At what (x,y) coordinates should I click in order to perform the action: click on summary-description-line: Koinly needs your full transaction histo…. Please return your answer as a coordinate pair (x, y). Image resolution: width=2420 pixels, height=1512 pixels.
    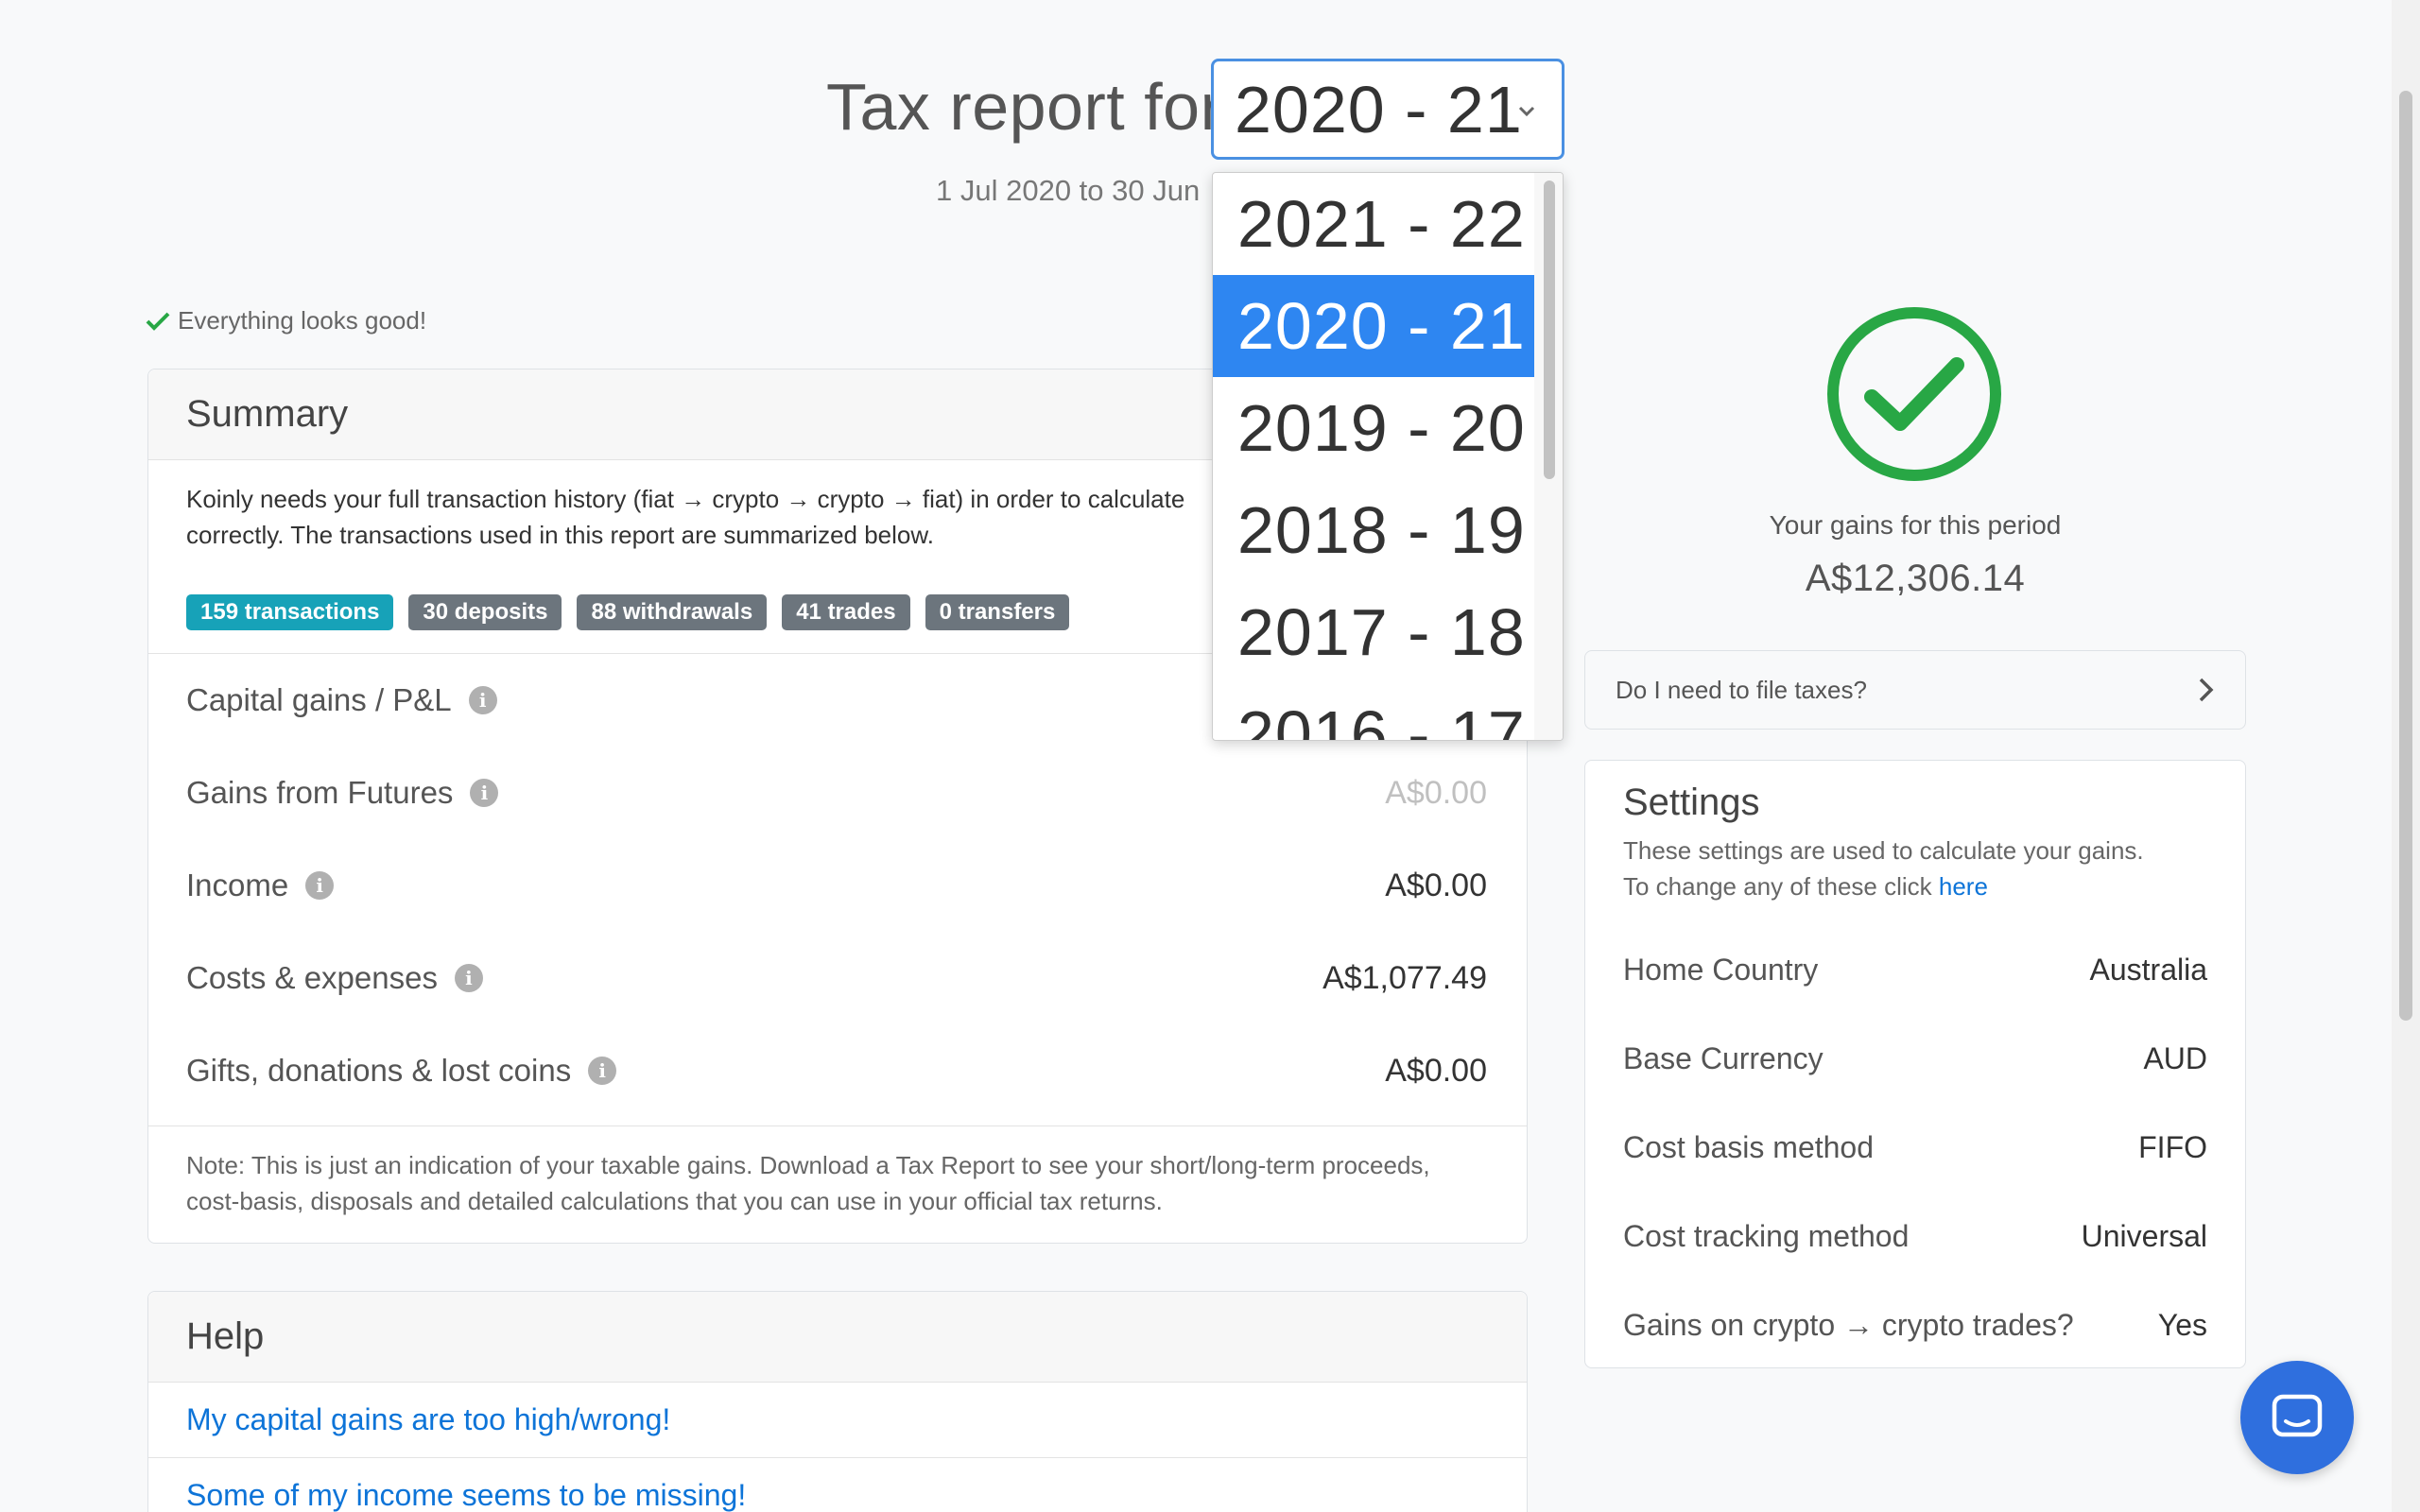
    Looking at the image, I should click on (685, 499).